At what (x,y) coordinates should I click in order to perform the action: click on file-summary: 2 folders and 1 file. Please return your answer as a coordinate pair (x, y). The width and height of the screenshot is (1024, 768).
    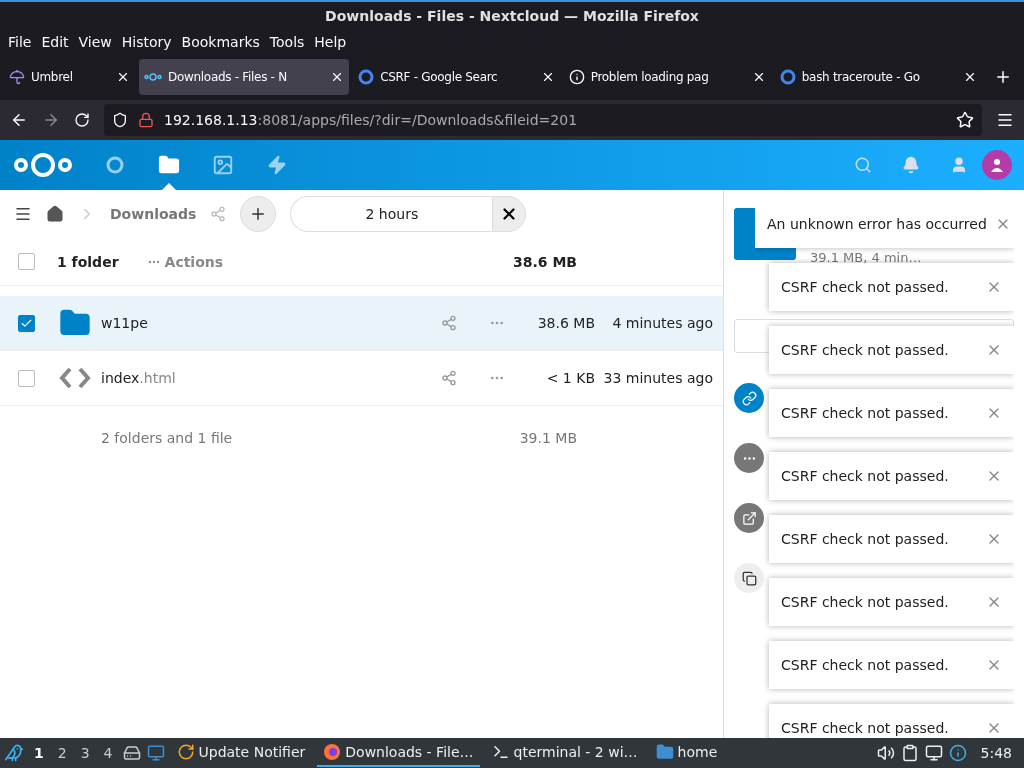
    Looking at the image, I should click on (167, 438).